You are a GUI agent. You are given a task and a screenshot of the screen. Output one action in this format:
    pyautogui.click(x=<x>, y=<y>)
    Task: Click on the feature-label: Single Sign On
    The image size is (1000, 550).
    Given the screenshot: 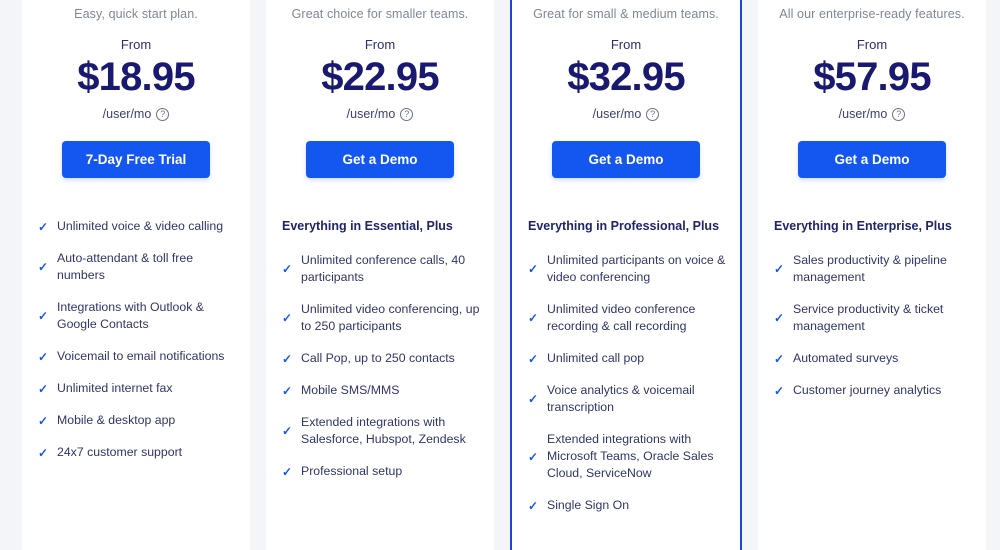 What is the action you would take?
    pyautogui.click(x=588, y=505)
    